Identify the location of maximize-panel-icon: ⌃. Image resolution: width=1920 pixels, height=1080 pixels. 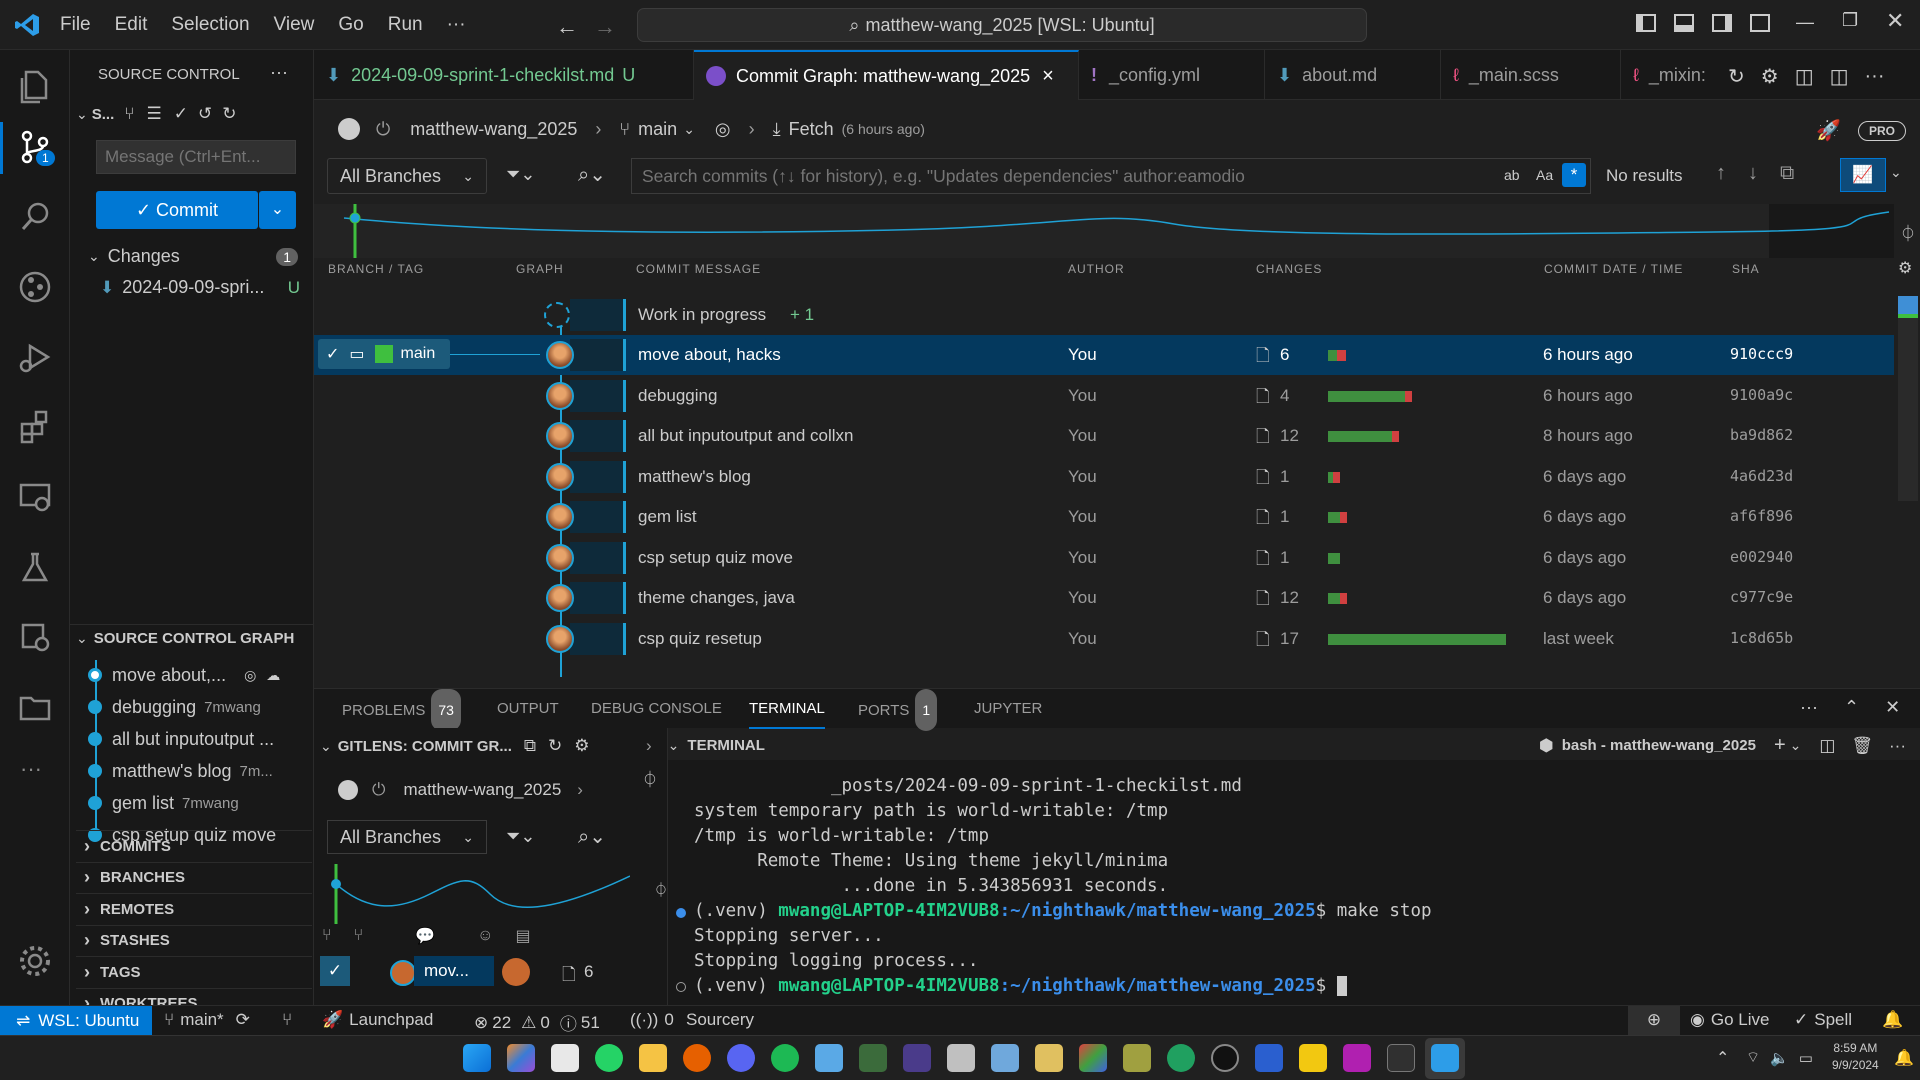
(1851, 707).